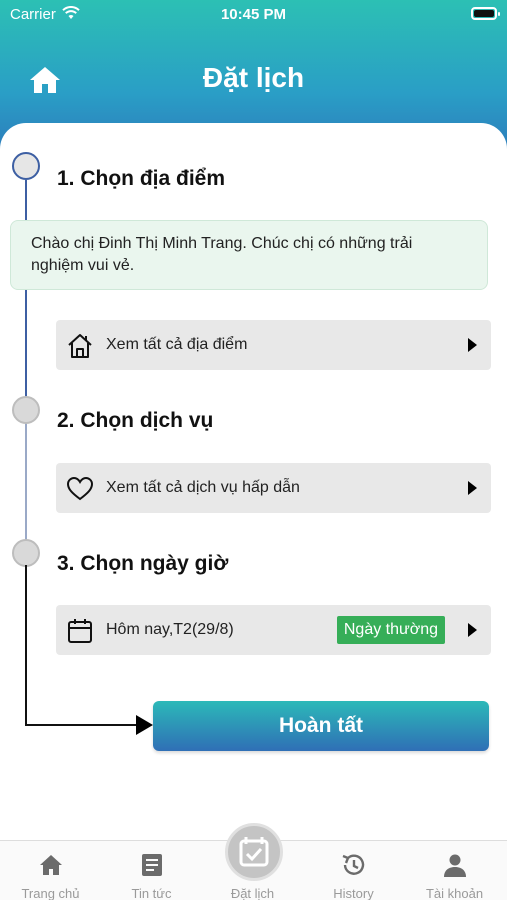 The image size is (507, 900). I want to click on tab-news: Tin tức, so click(151, 870).